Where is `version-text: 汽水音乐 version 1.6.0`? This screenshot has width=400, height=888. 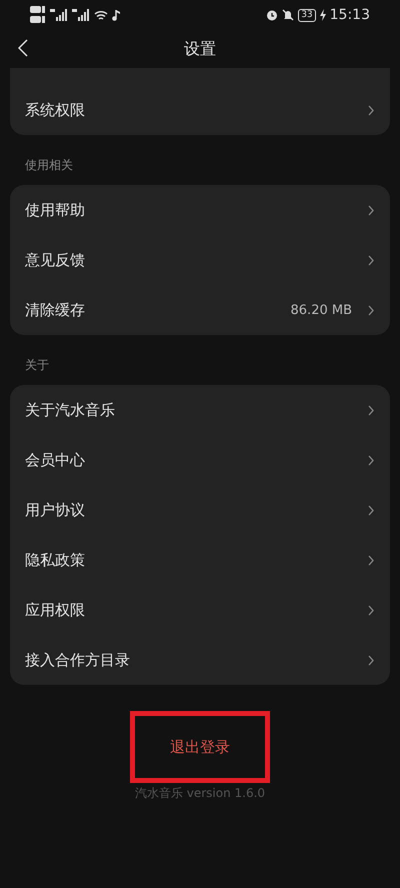 version-text: 汽水音乐 version 1.6.0 is located at coordinates (200, 793).